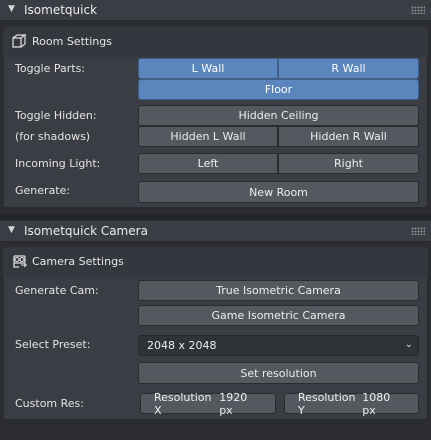 Image resolution: width=431 pixels, height=440 pixels. What do you see at coordinates (182, 345) in the screenshot?
I see `preset-value: 2048 x 2048` at bounding box center [182, 345].